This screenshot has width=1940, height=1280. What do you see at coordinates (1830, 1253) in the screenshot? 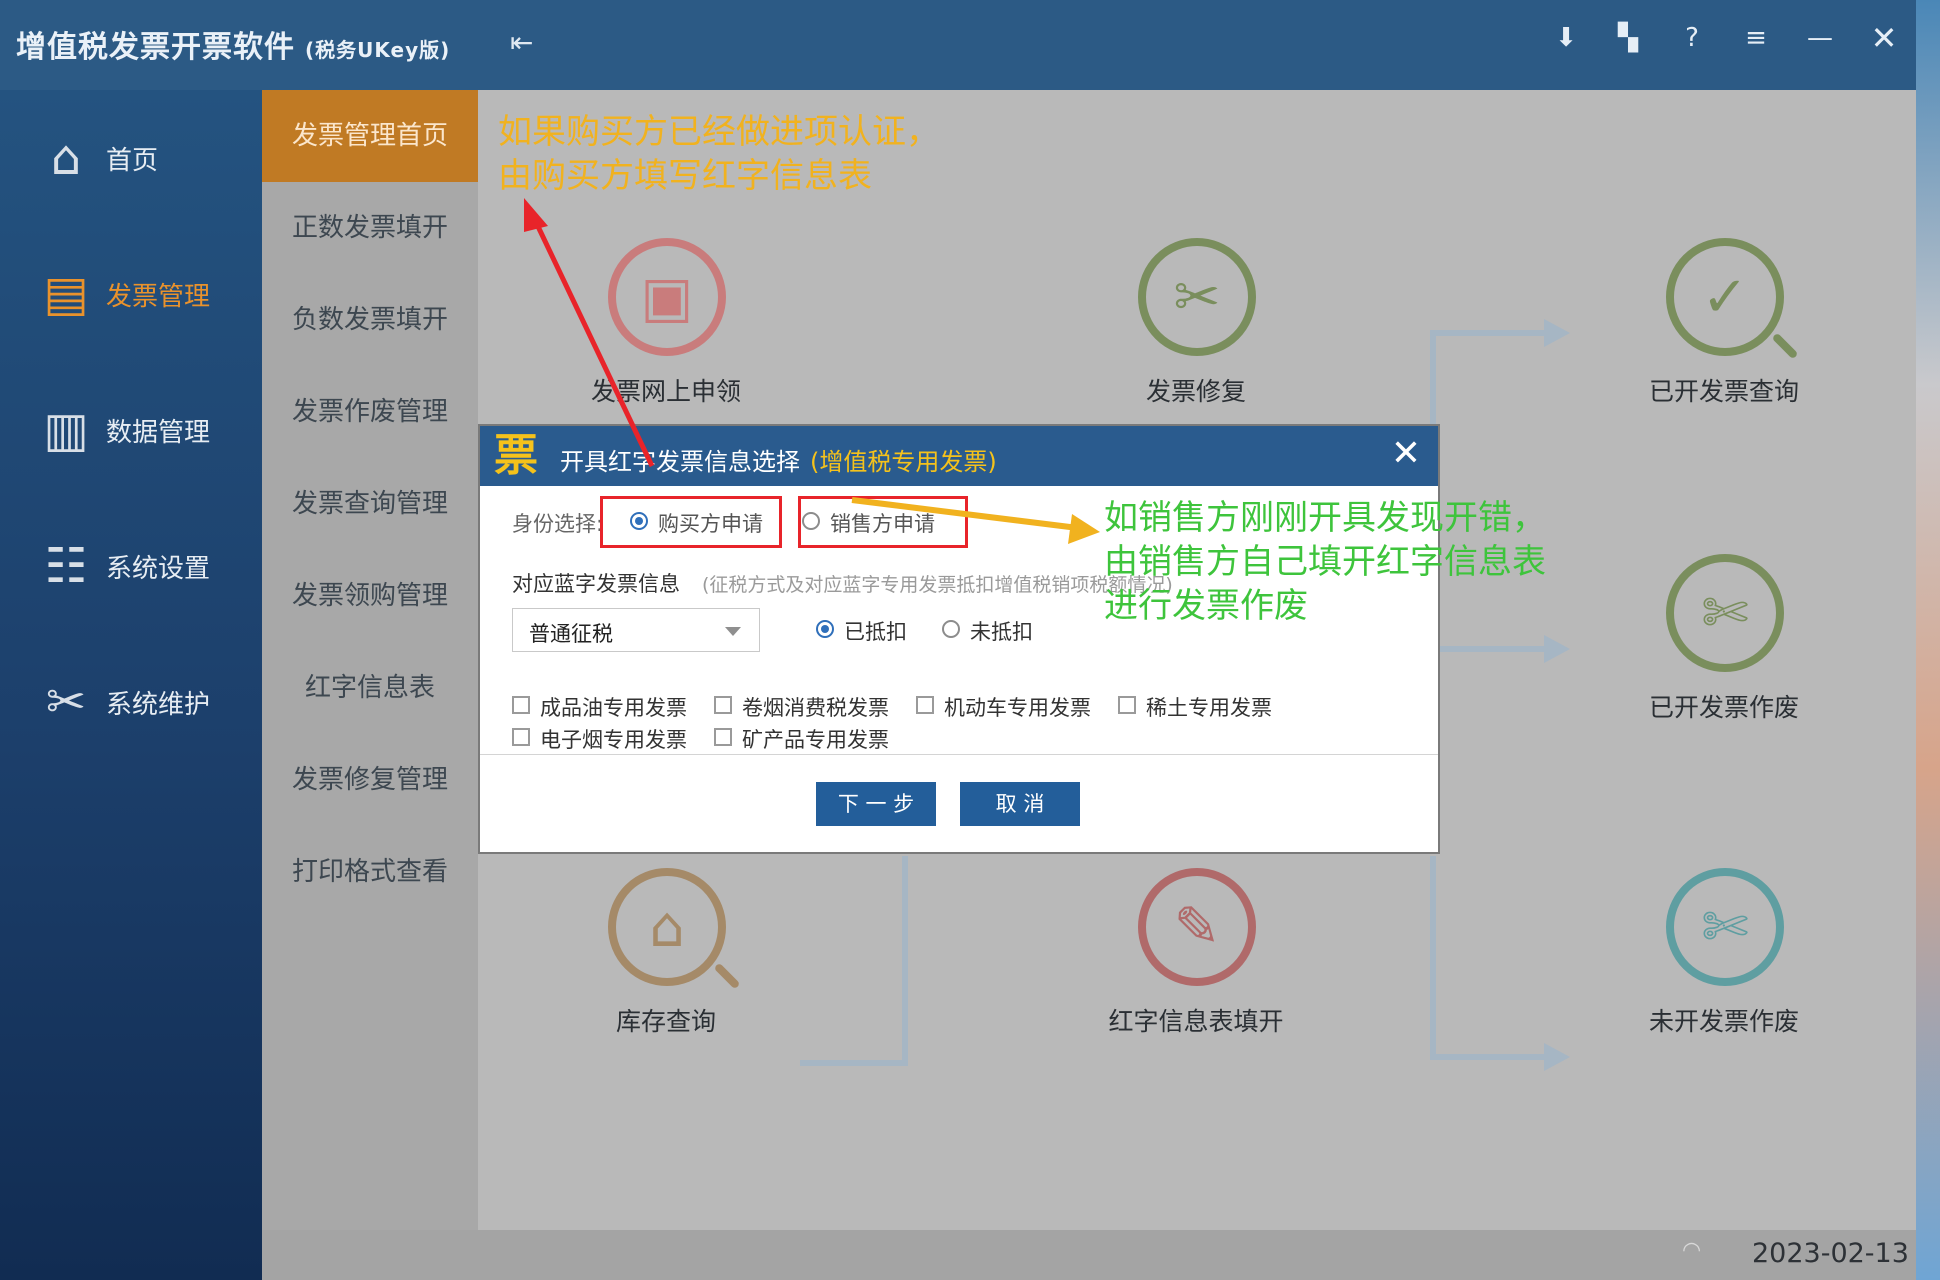
I see `status-date: 2023-02-13` at bounding box center [1830, 1253].